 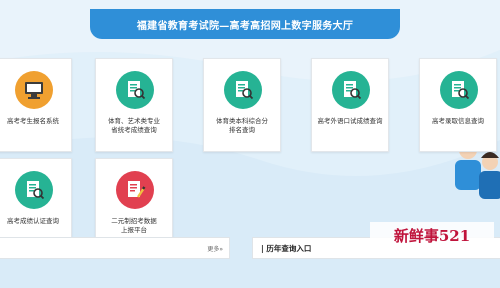 I want to click on service-card-oral-english-scores: 高考外语口试成绩查询, so click(x=350, y=105).